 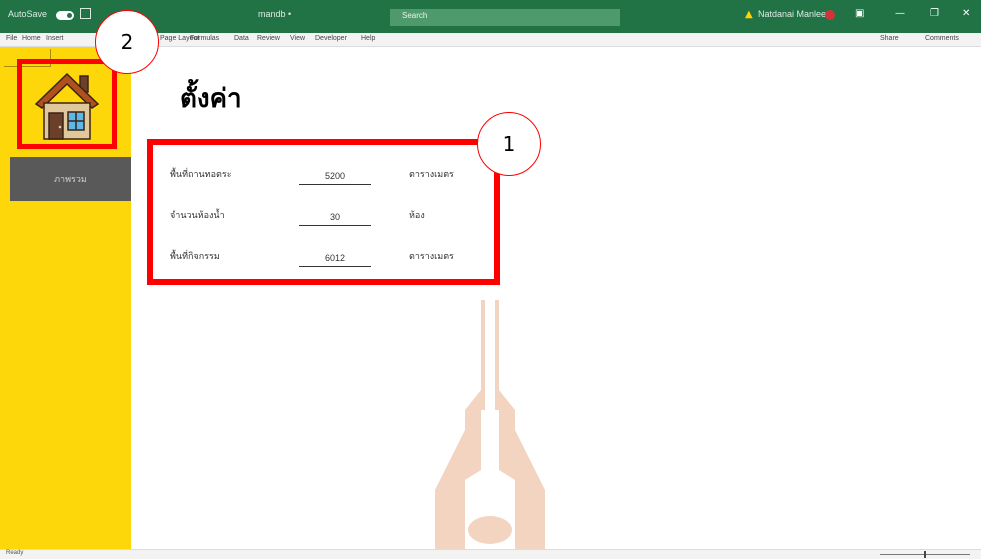 I want to click on setting-label: พื้นที่กิจกรรม, so click(x=195, y=257).